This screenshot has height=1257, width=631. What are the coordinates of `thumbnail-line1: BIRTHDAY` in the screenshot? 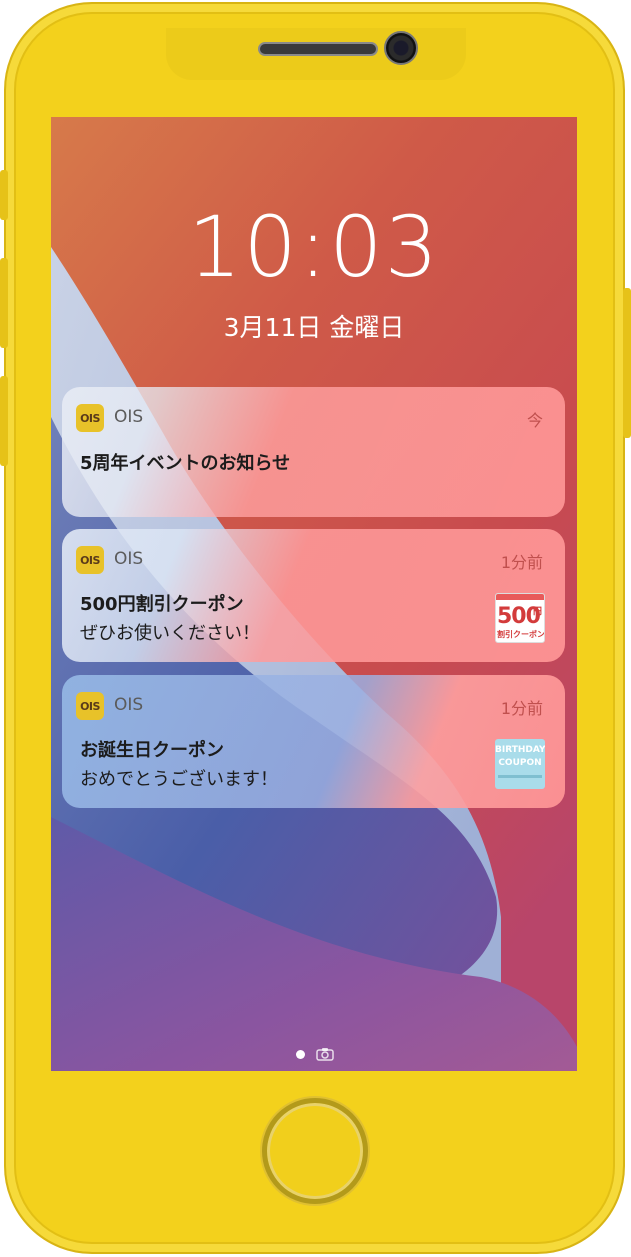 It's located at (520, 750).